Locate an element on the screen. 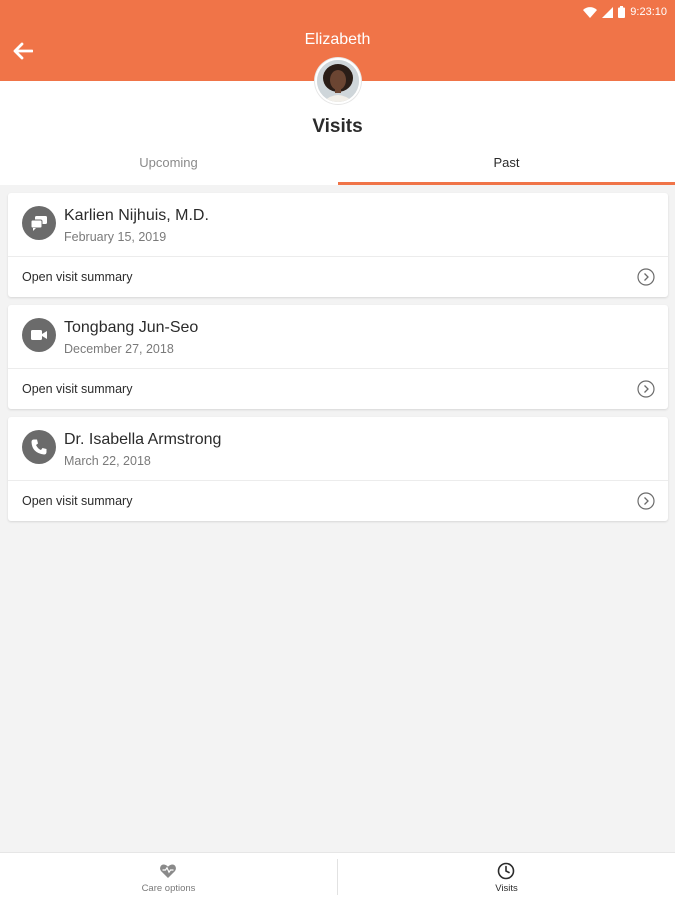  wifi-icon is located at coordinates (590, 12).